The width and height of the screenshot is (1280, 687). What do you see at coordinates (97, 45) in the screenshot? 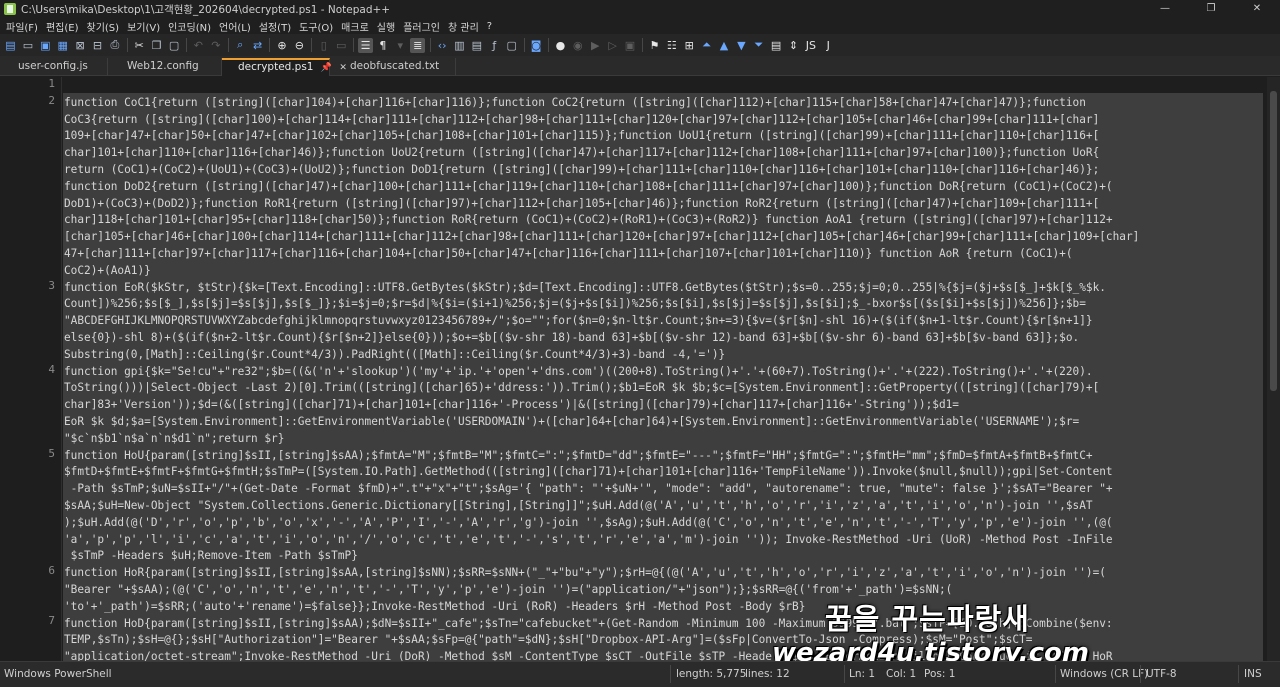
I see `close-all-icon: ⊟` at bounding box center [97, 45].